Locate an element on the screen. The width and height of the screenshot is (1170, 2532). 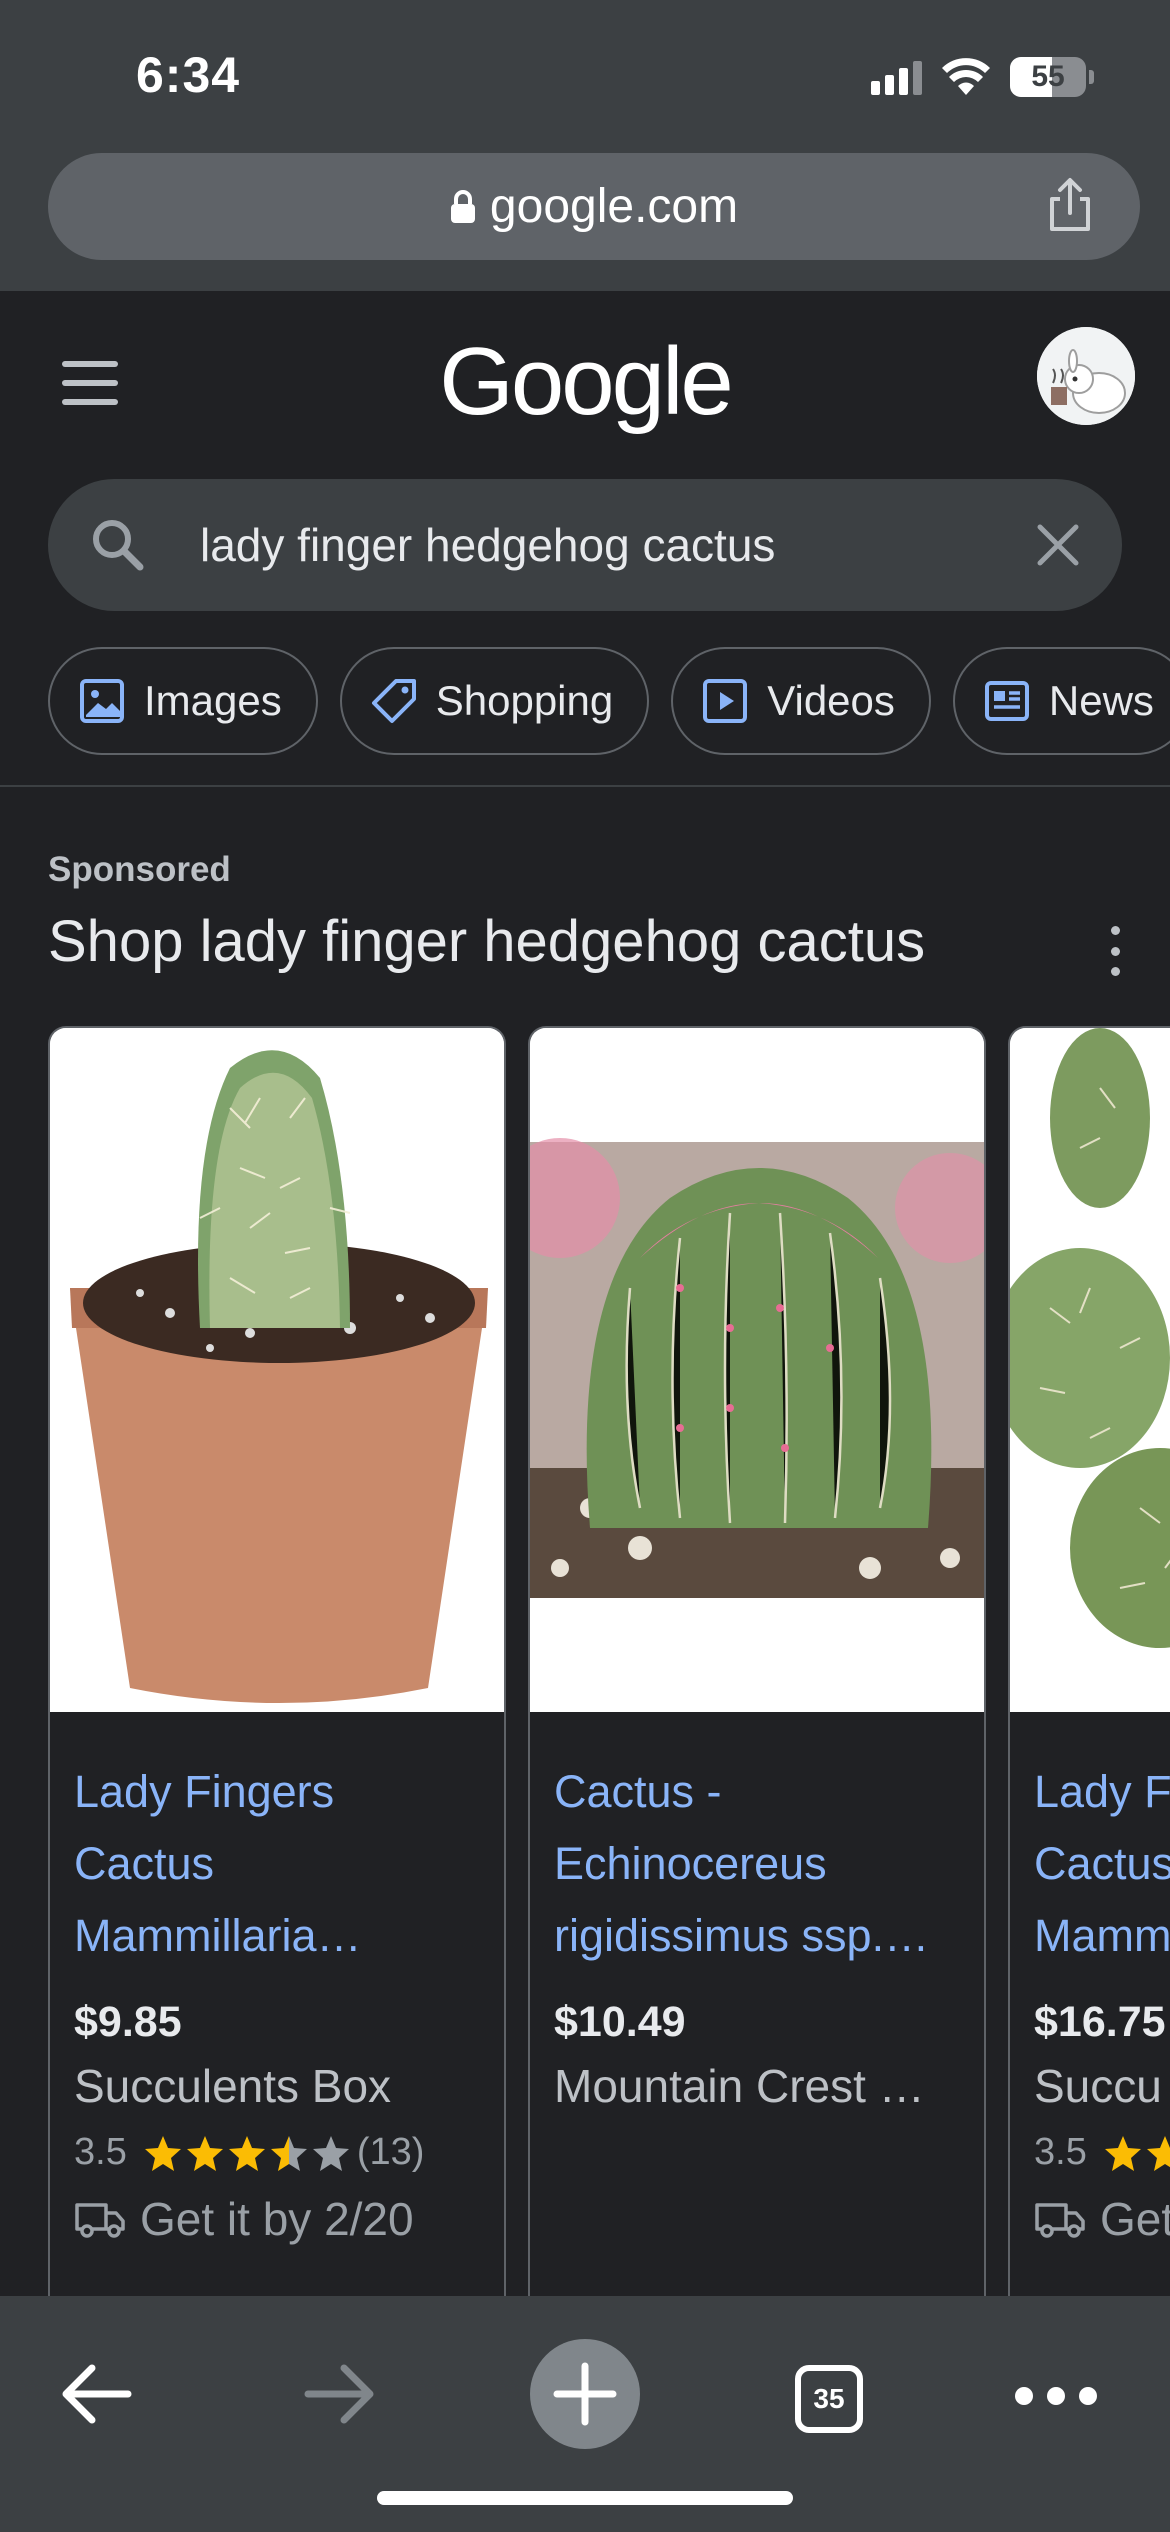
chip-label: Shopping is located at coordinates (524, 700).